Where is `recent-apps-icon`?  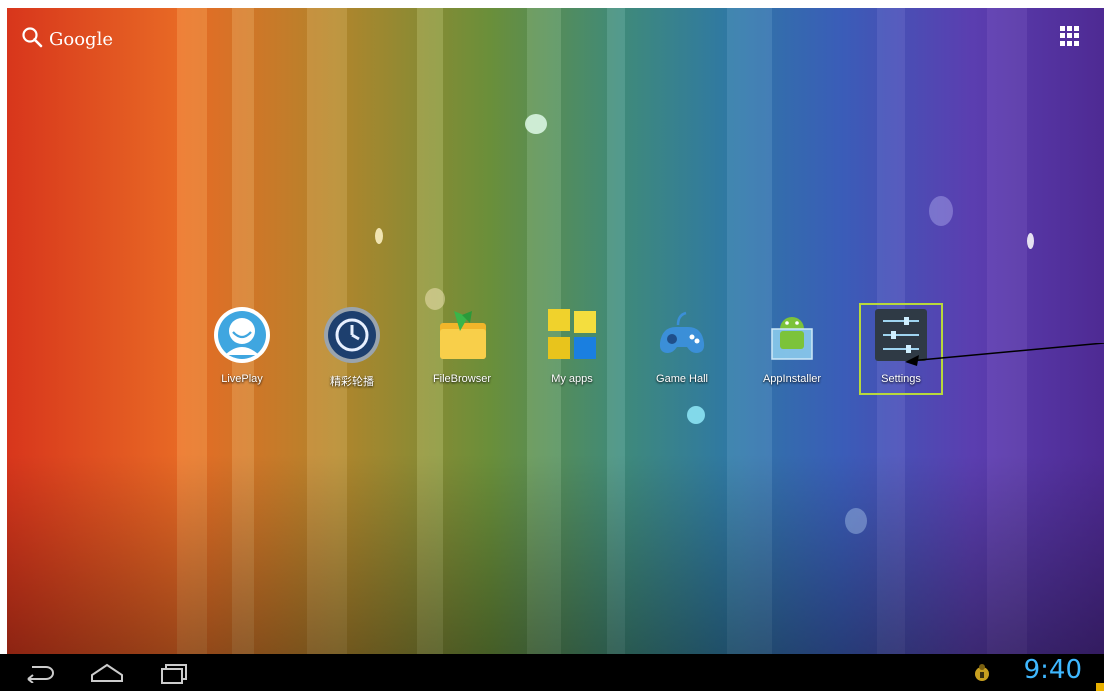 recent-apps-icon is located at coordinates (175, 674).